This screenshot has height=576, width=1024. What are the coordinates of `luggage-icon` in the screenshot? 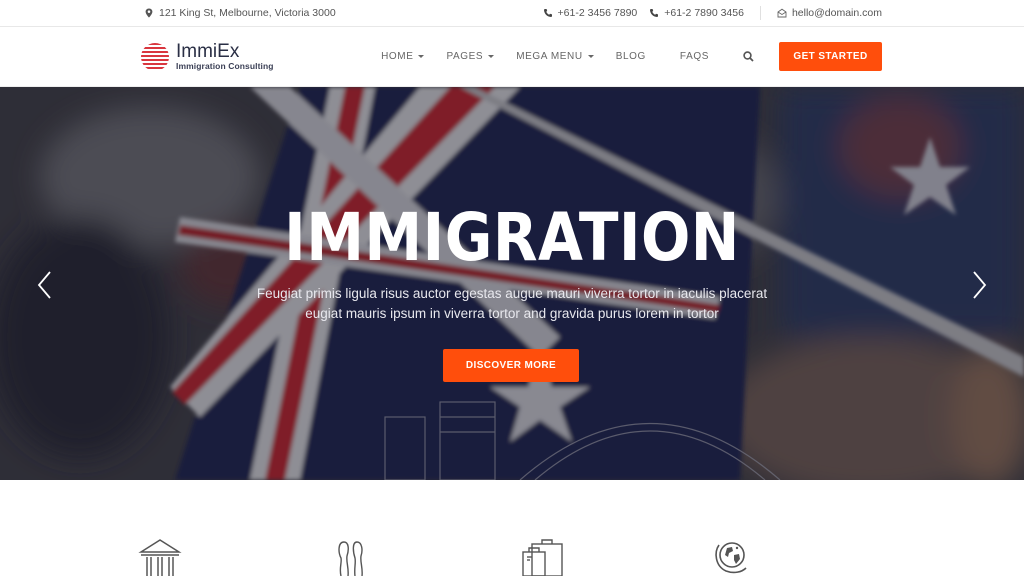 It's located at (542, 557).